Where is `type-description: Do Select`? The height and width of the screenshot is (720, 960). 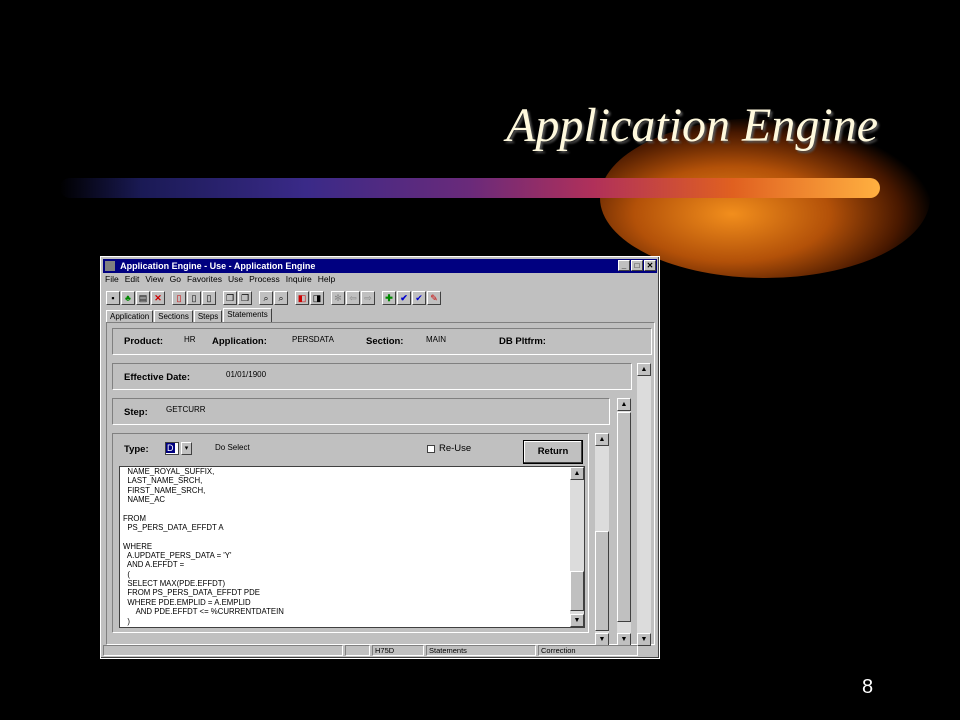 type-description: Do Select is located at coordinates (232, 447).